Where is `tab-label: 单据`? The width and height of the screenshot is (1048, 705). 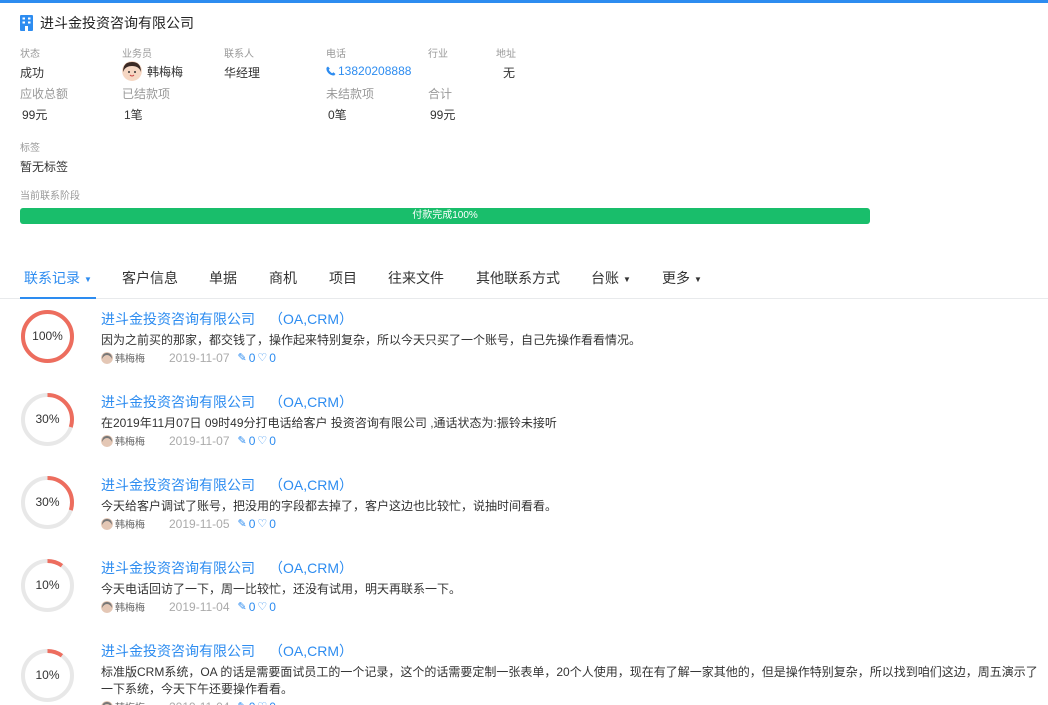 tab-label: 单据 is located at coordinates (223, 278).